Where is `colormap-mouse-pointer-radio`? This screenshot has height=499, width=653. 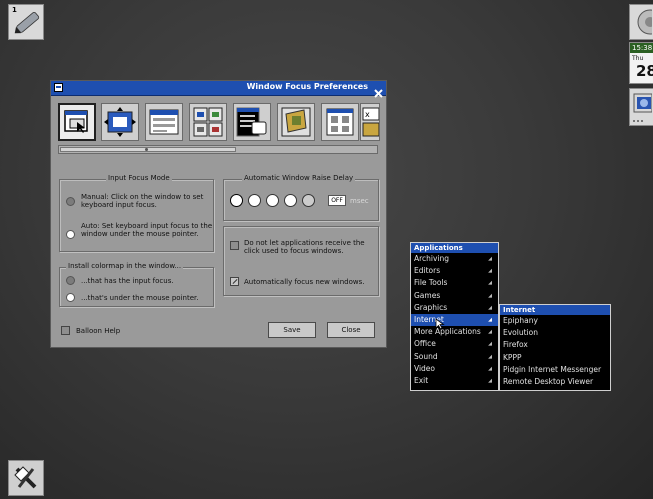
colormap-mouse-pointer-radio is located at coordinates (70, 297).